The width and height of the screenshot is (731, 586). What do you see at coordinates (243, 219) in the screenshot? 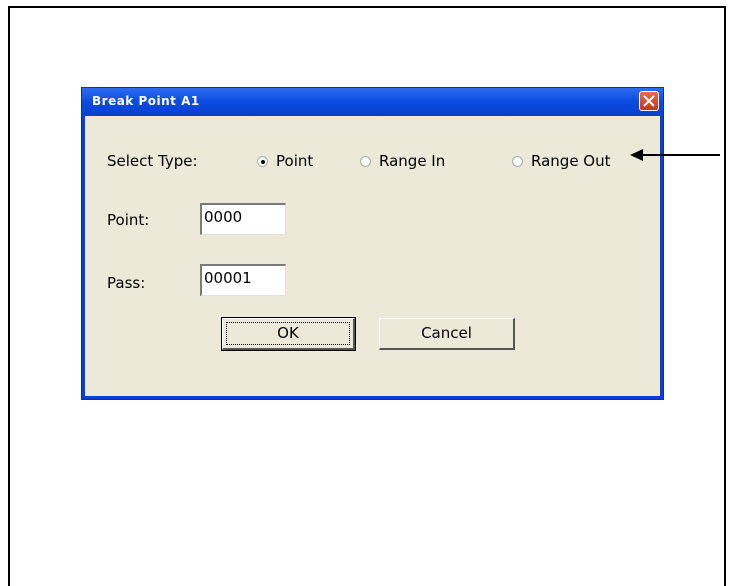
I see `point-input: 0000` at bounding box center [243, 219].